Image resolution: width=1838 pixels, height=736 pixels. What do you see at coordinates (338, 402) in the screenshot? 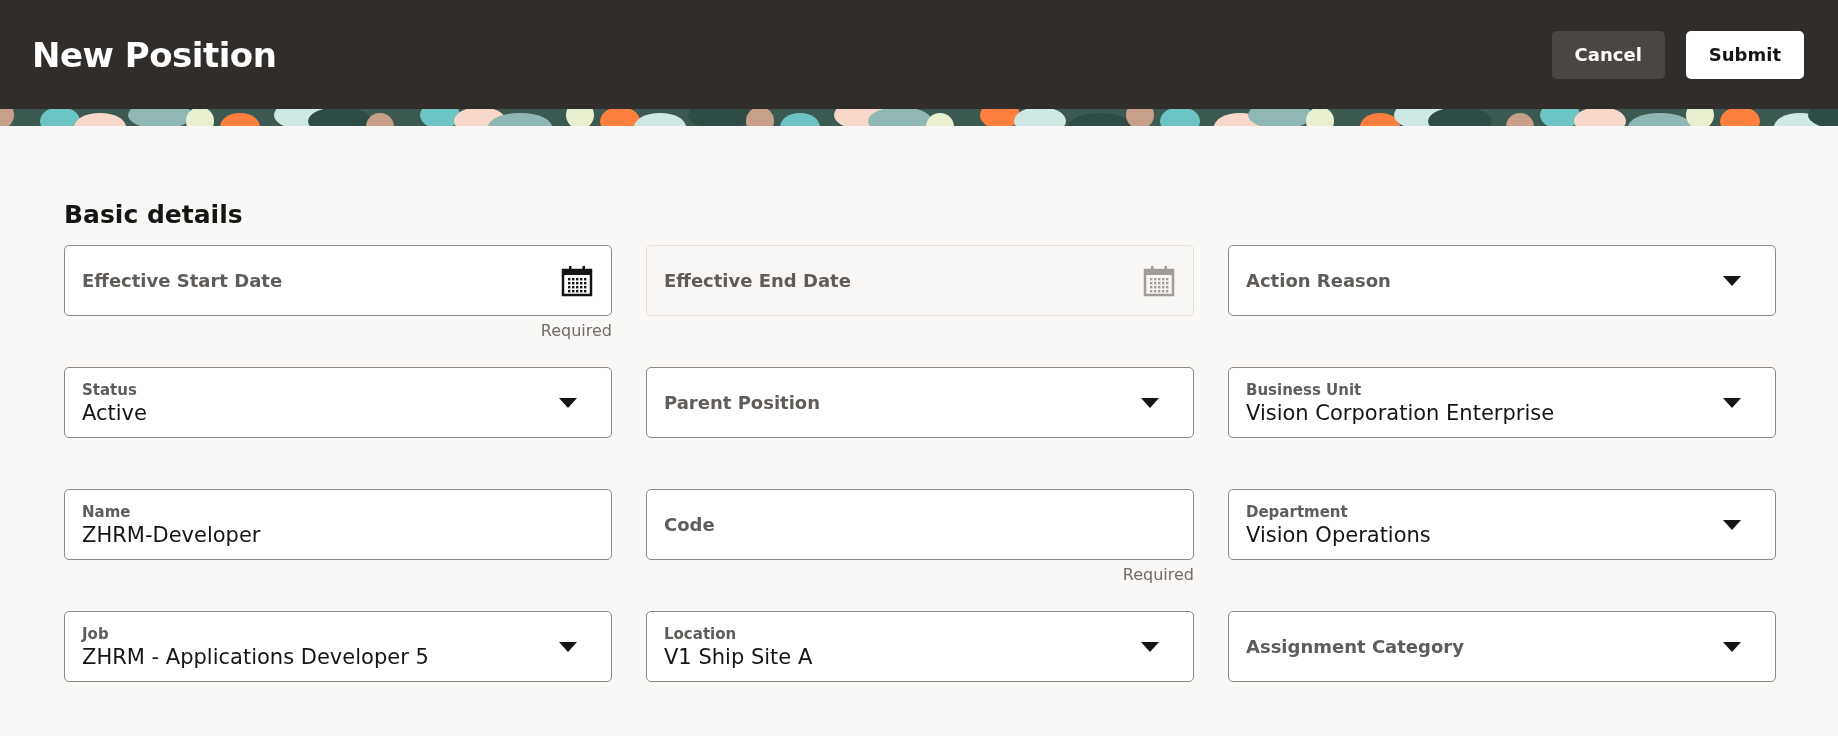
I see `select-field: Status Active` at bounding box center [338, 402].